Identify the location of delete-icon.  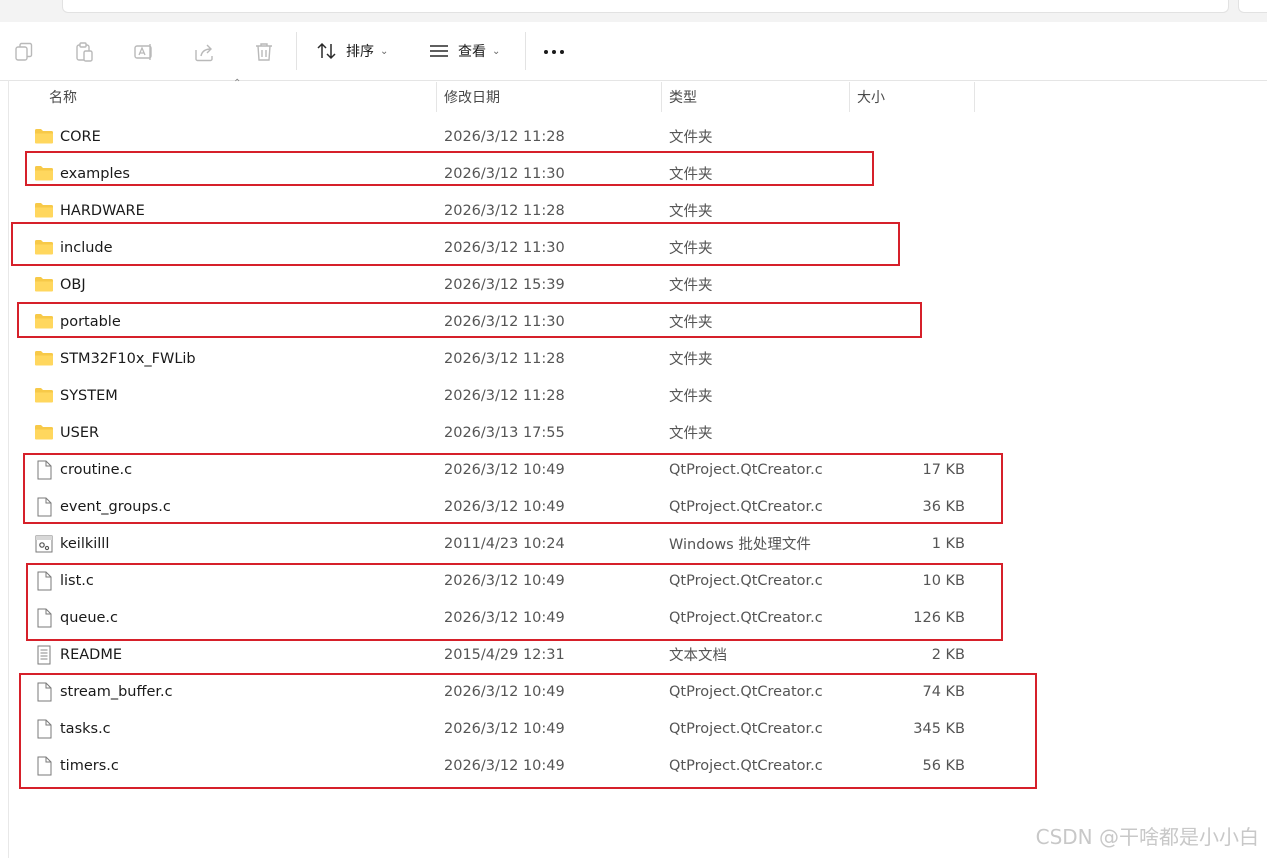
(264, 52).